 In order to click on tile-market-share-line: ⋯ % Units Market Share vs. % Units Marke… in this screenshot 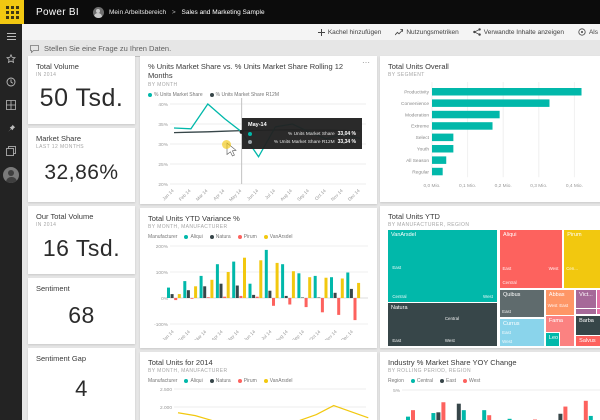, I will do `click(258, 130)`.